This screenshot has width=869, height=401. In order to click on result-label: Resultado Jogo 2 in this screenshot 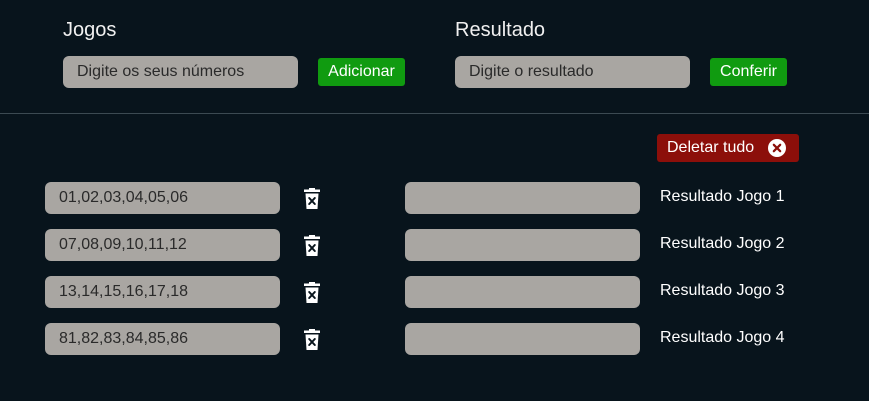, I will do `click(722, 243)`.